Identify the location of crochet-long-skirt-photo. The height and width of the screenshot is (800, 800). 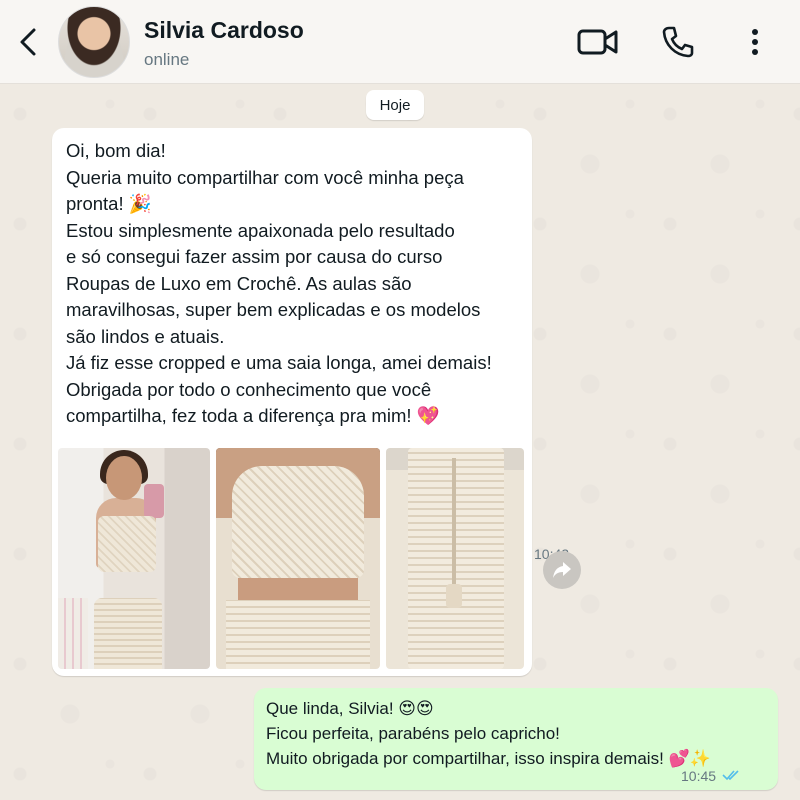
(455, 558).